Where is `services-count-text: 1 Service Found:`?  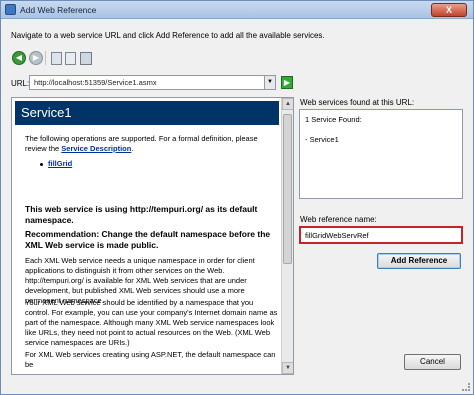
services-count-text: 1 Service Found: is located at coordinates (333, 119).